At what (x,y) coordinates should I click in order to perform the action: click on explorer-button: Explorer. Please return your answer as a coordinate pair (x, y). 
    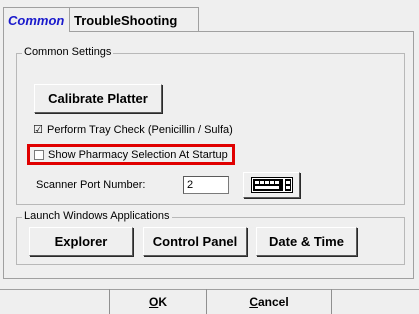
    Looking at the image, I should click on (81, 241).